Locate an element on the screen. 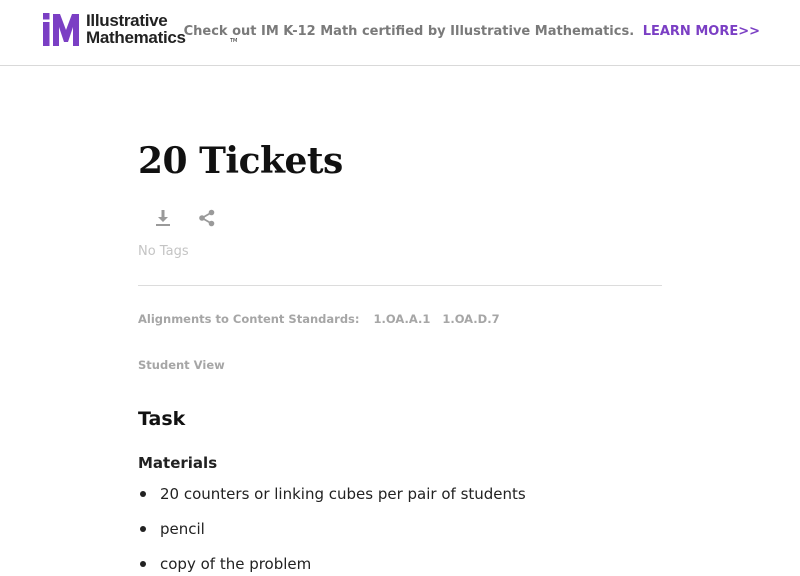 This screenshot has width=800, height=576. download-button is located at coordinates (163, 218).